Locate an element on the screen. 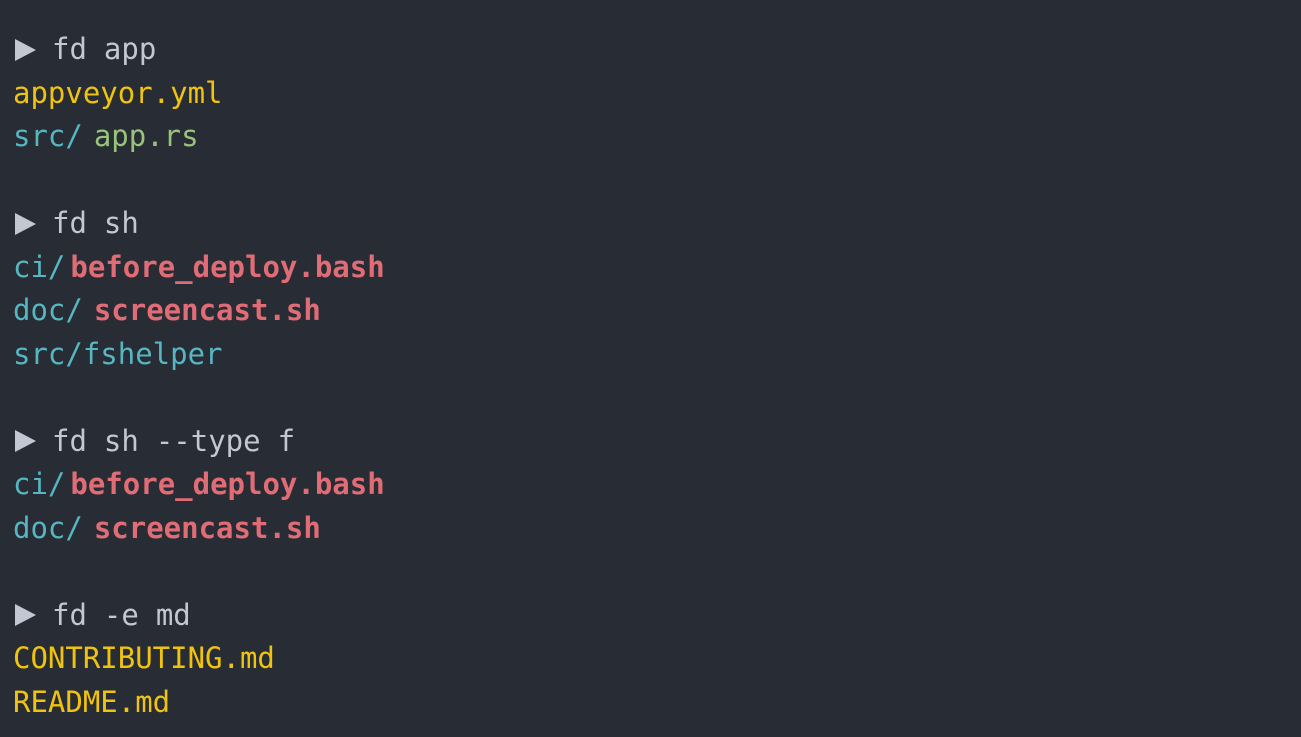 The width and height of the screenshot is (1301, 737). command-word: md is located at coordinates (173, 614).